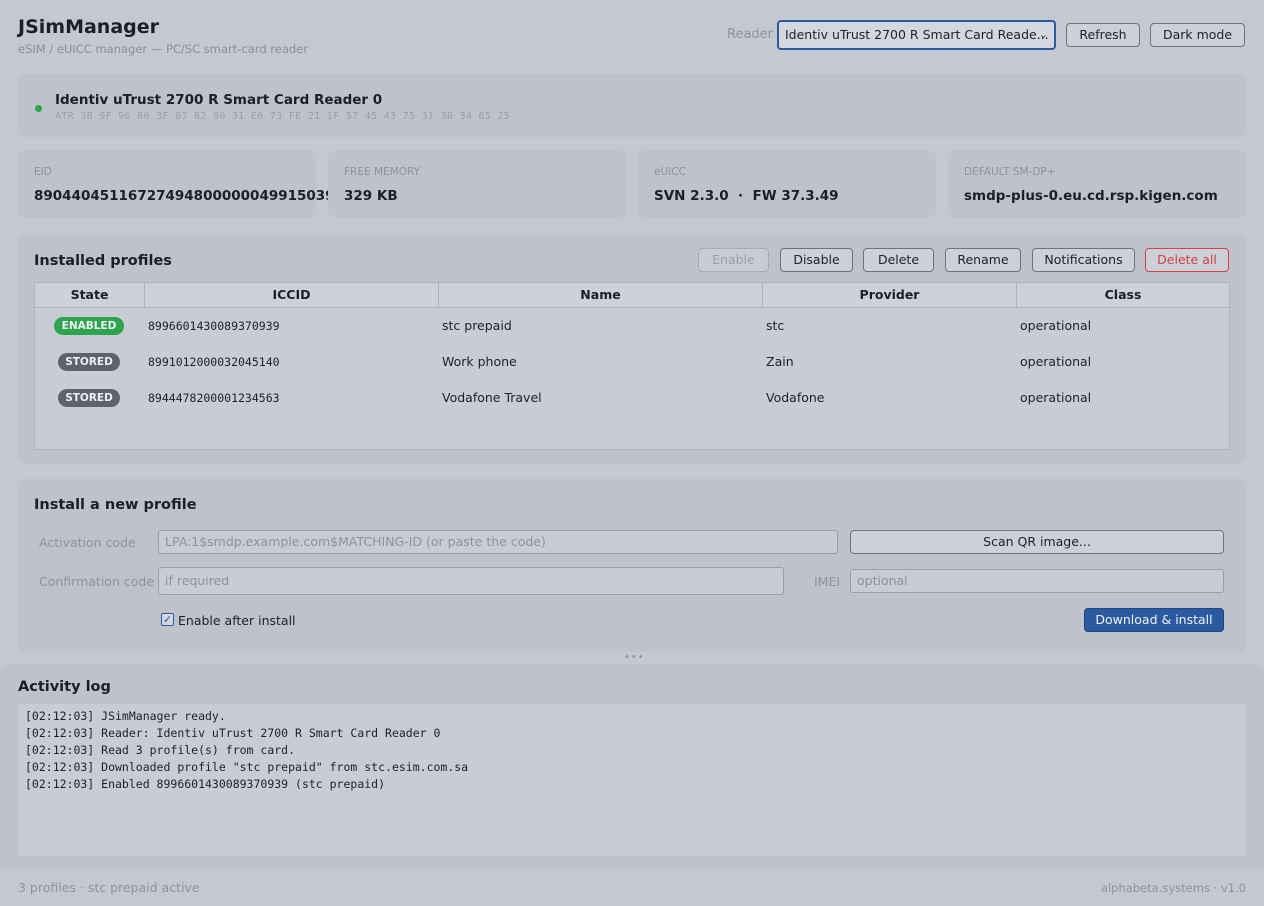  What do you see at coordinates (292, 295) in the screenshot?
I see `column-header-iccid: ICCID` at bounding box center [292, 295].